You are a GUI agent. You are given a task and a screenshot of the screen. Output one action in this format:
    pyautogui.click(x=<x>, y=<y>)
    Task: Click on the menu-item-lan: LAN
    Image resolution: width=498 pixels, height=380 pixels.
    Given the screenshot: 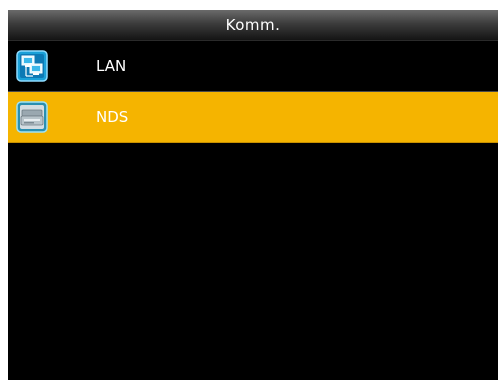 What is the action you would take?
    pyautogui.click(x=253, y=66)
    